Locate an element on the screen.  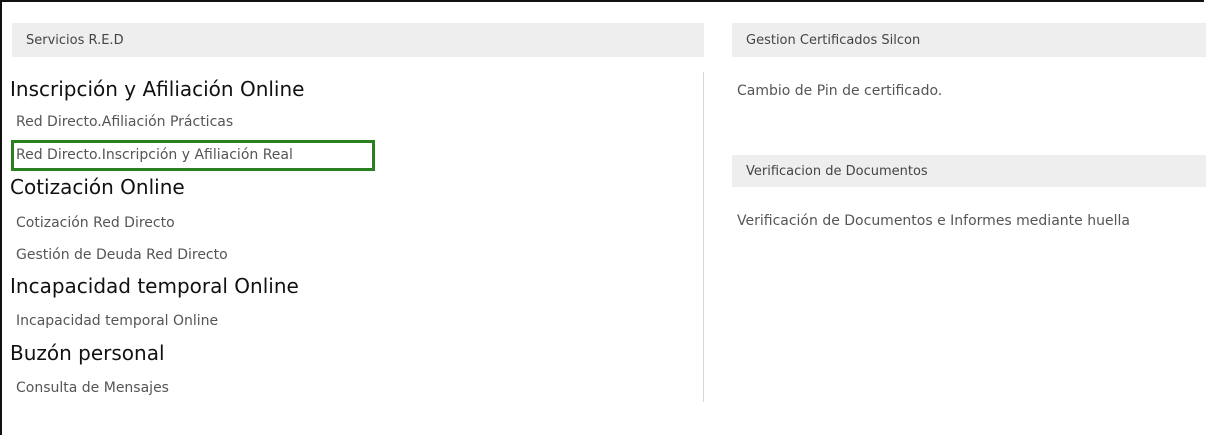
servicios-red-header-label: Servicios R.E.D is located at coordinates (75, 40).